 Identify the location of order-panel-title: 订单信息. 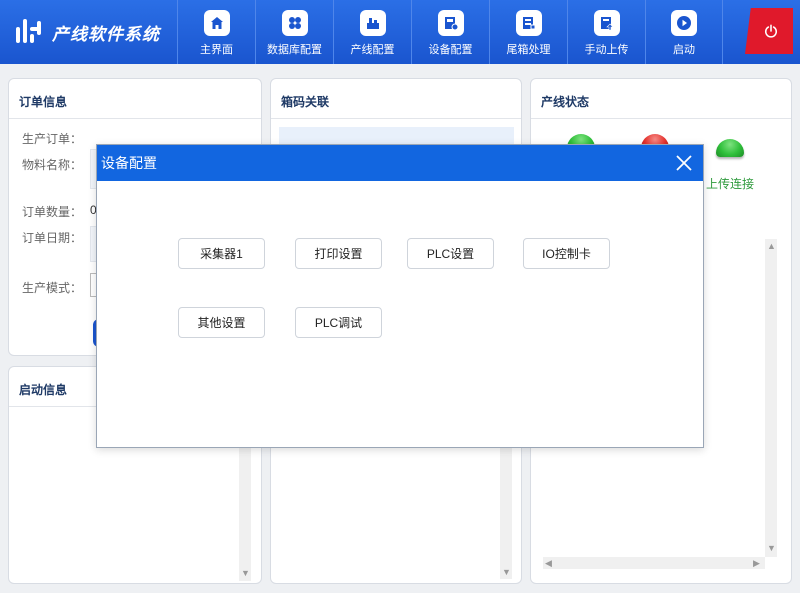
(135, 99).